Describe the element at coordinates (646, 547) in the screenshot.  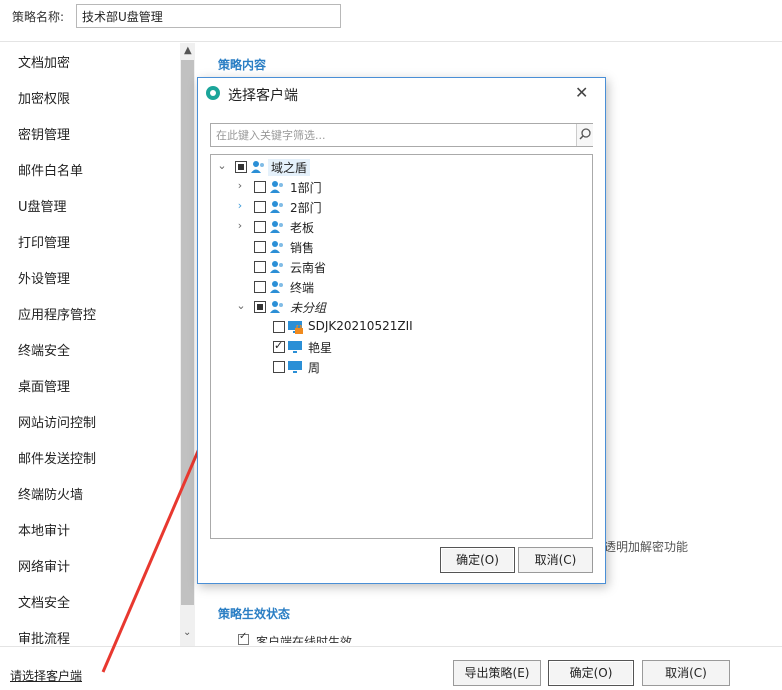
I see `transparent-encryption-text: 透明加解密功能` at that location.